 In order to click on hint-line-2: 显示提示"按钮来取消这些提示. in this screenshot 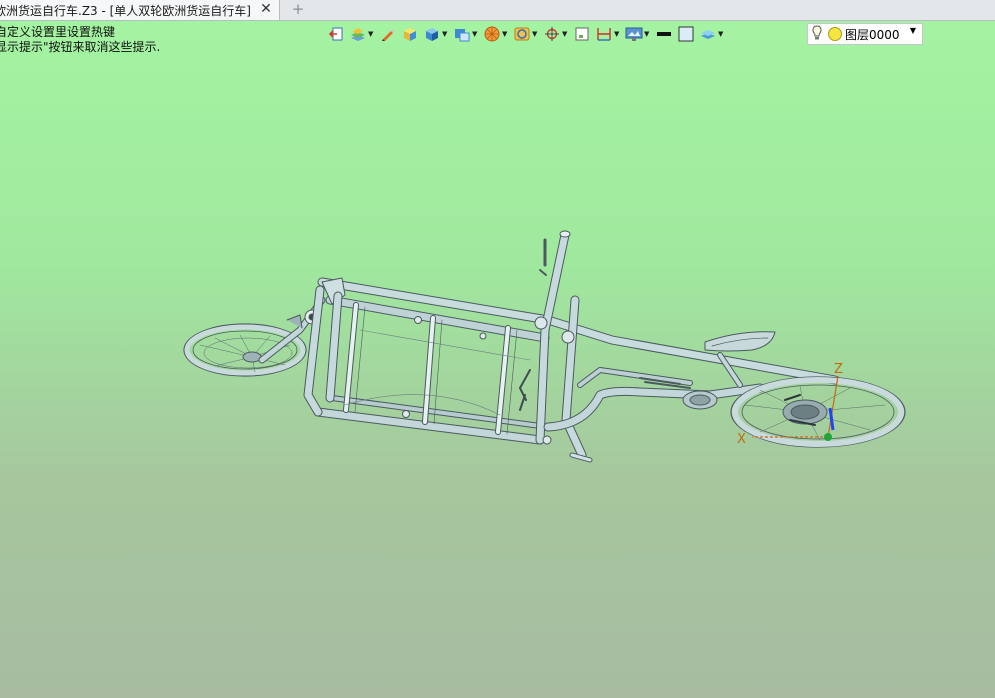, I will do `click(80, 47)`.